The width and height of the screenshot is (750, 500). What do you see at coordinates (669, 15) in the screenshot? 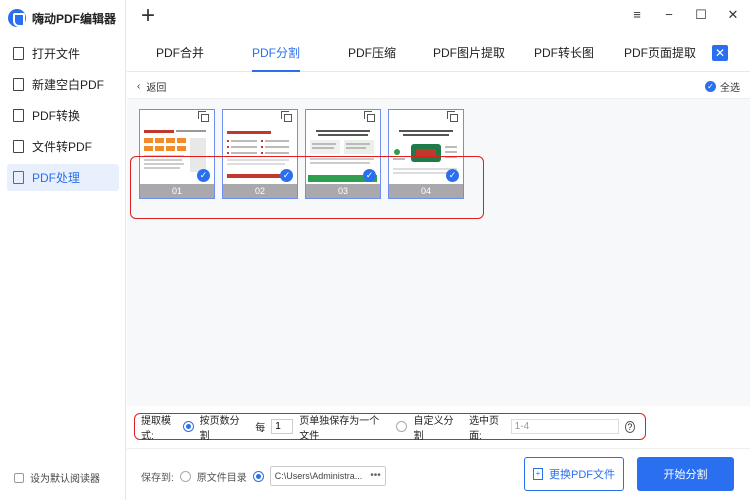
I see `minimize-icon: −` at bounding box center [669, 15].